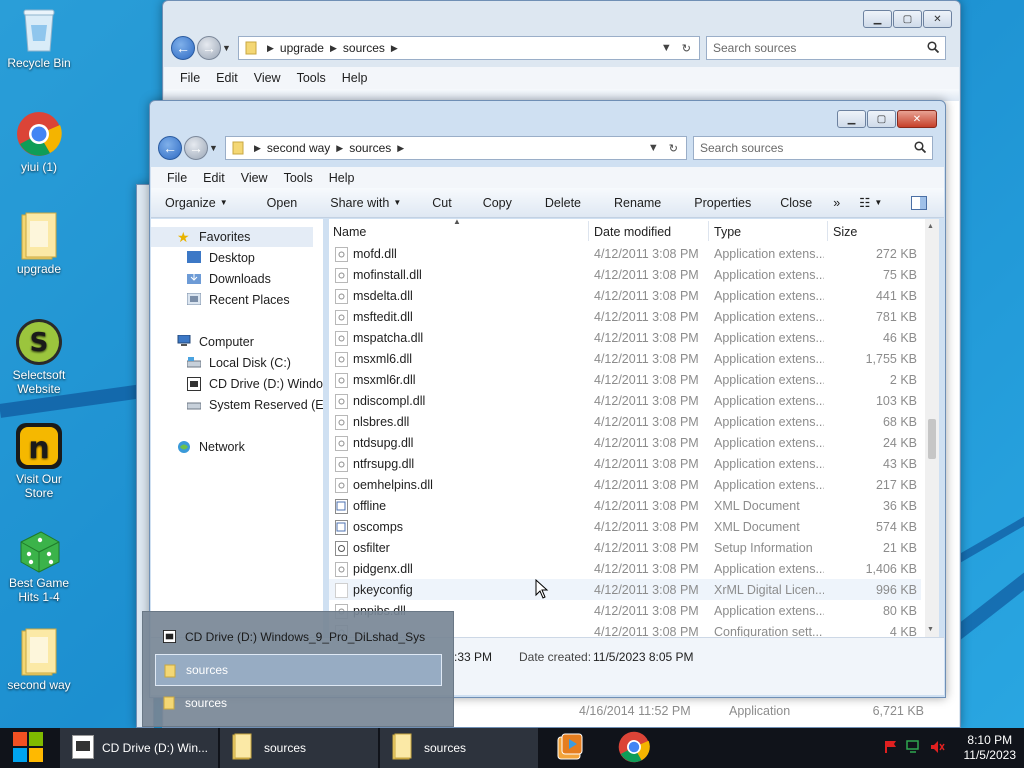 This screenshot has height=768, width=1024. Describe the element at coordinates (792, 203) in the screenshot. I see `close-command-button: Close` at that location.